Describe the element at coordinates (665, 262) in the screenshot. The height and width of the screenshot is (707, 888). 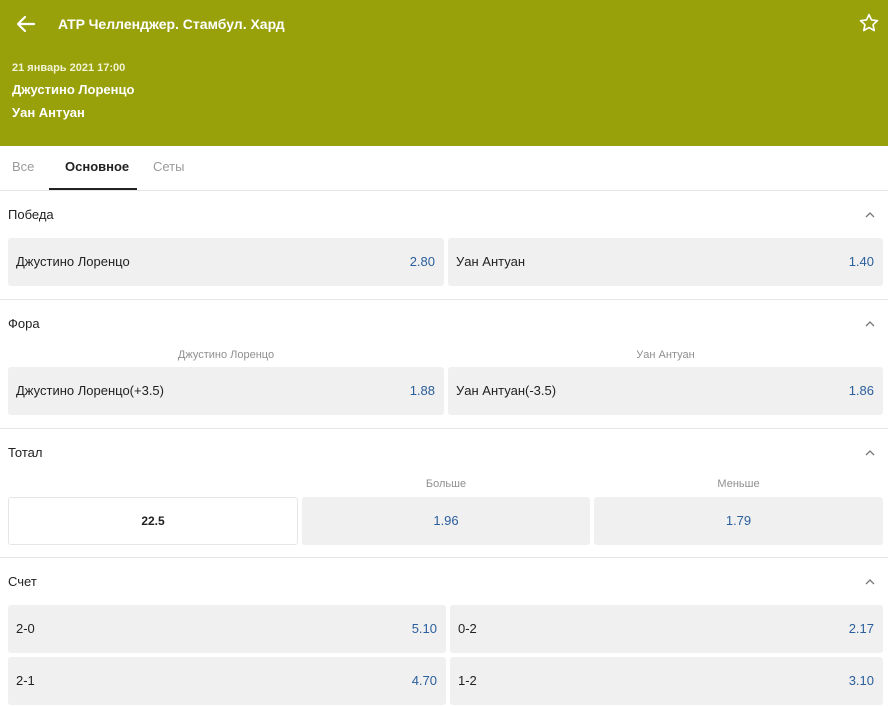
I see `win-option-team2: Уан Антуан 1.40` at that location.